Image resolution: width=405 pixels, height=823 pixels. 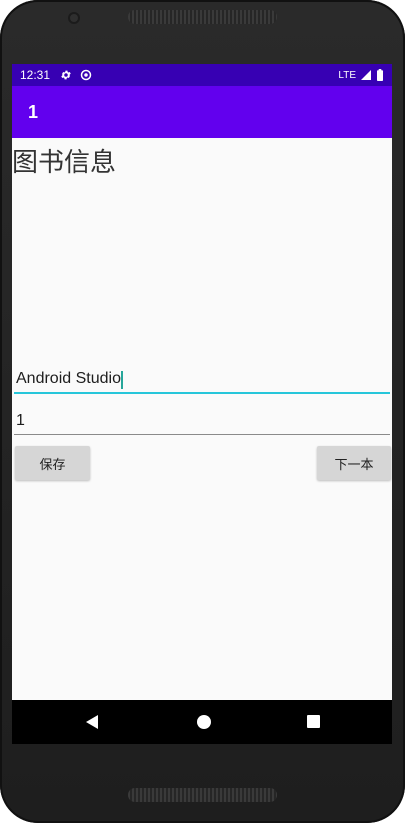 What do you see at coordinates (202, 795) in the screenshot?
I see `speaker-grille-bottom` at bounding box center [202, 795].